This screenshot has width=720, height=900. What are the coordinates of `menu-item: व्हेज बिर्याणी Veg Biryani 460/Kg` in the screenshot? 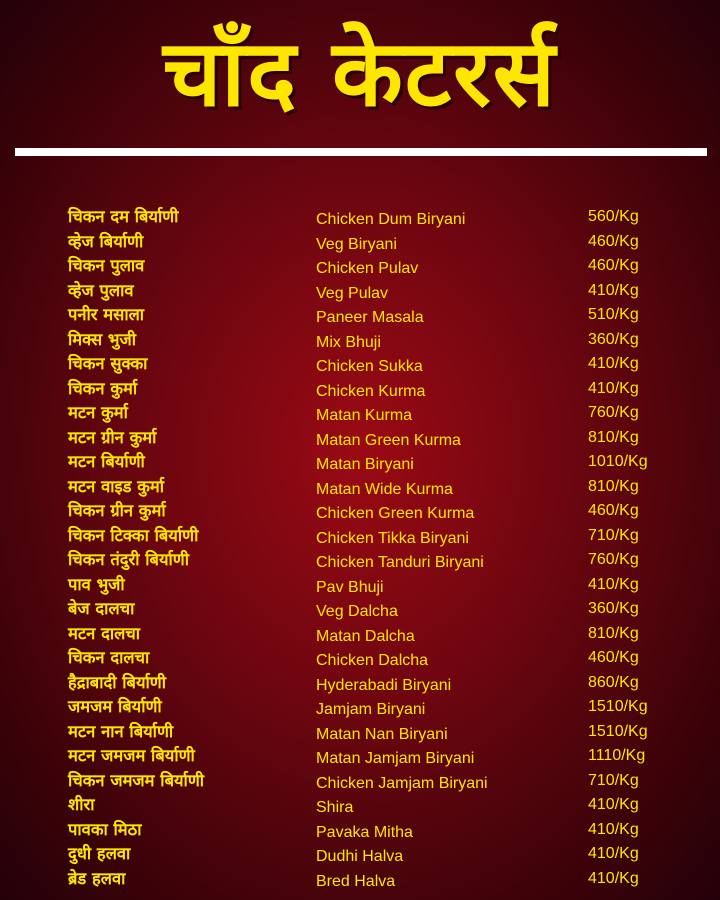 It's located at (360, 242).